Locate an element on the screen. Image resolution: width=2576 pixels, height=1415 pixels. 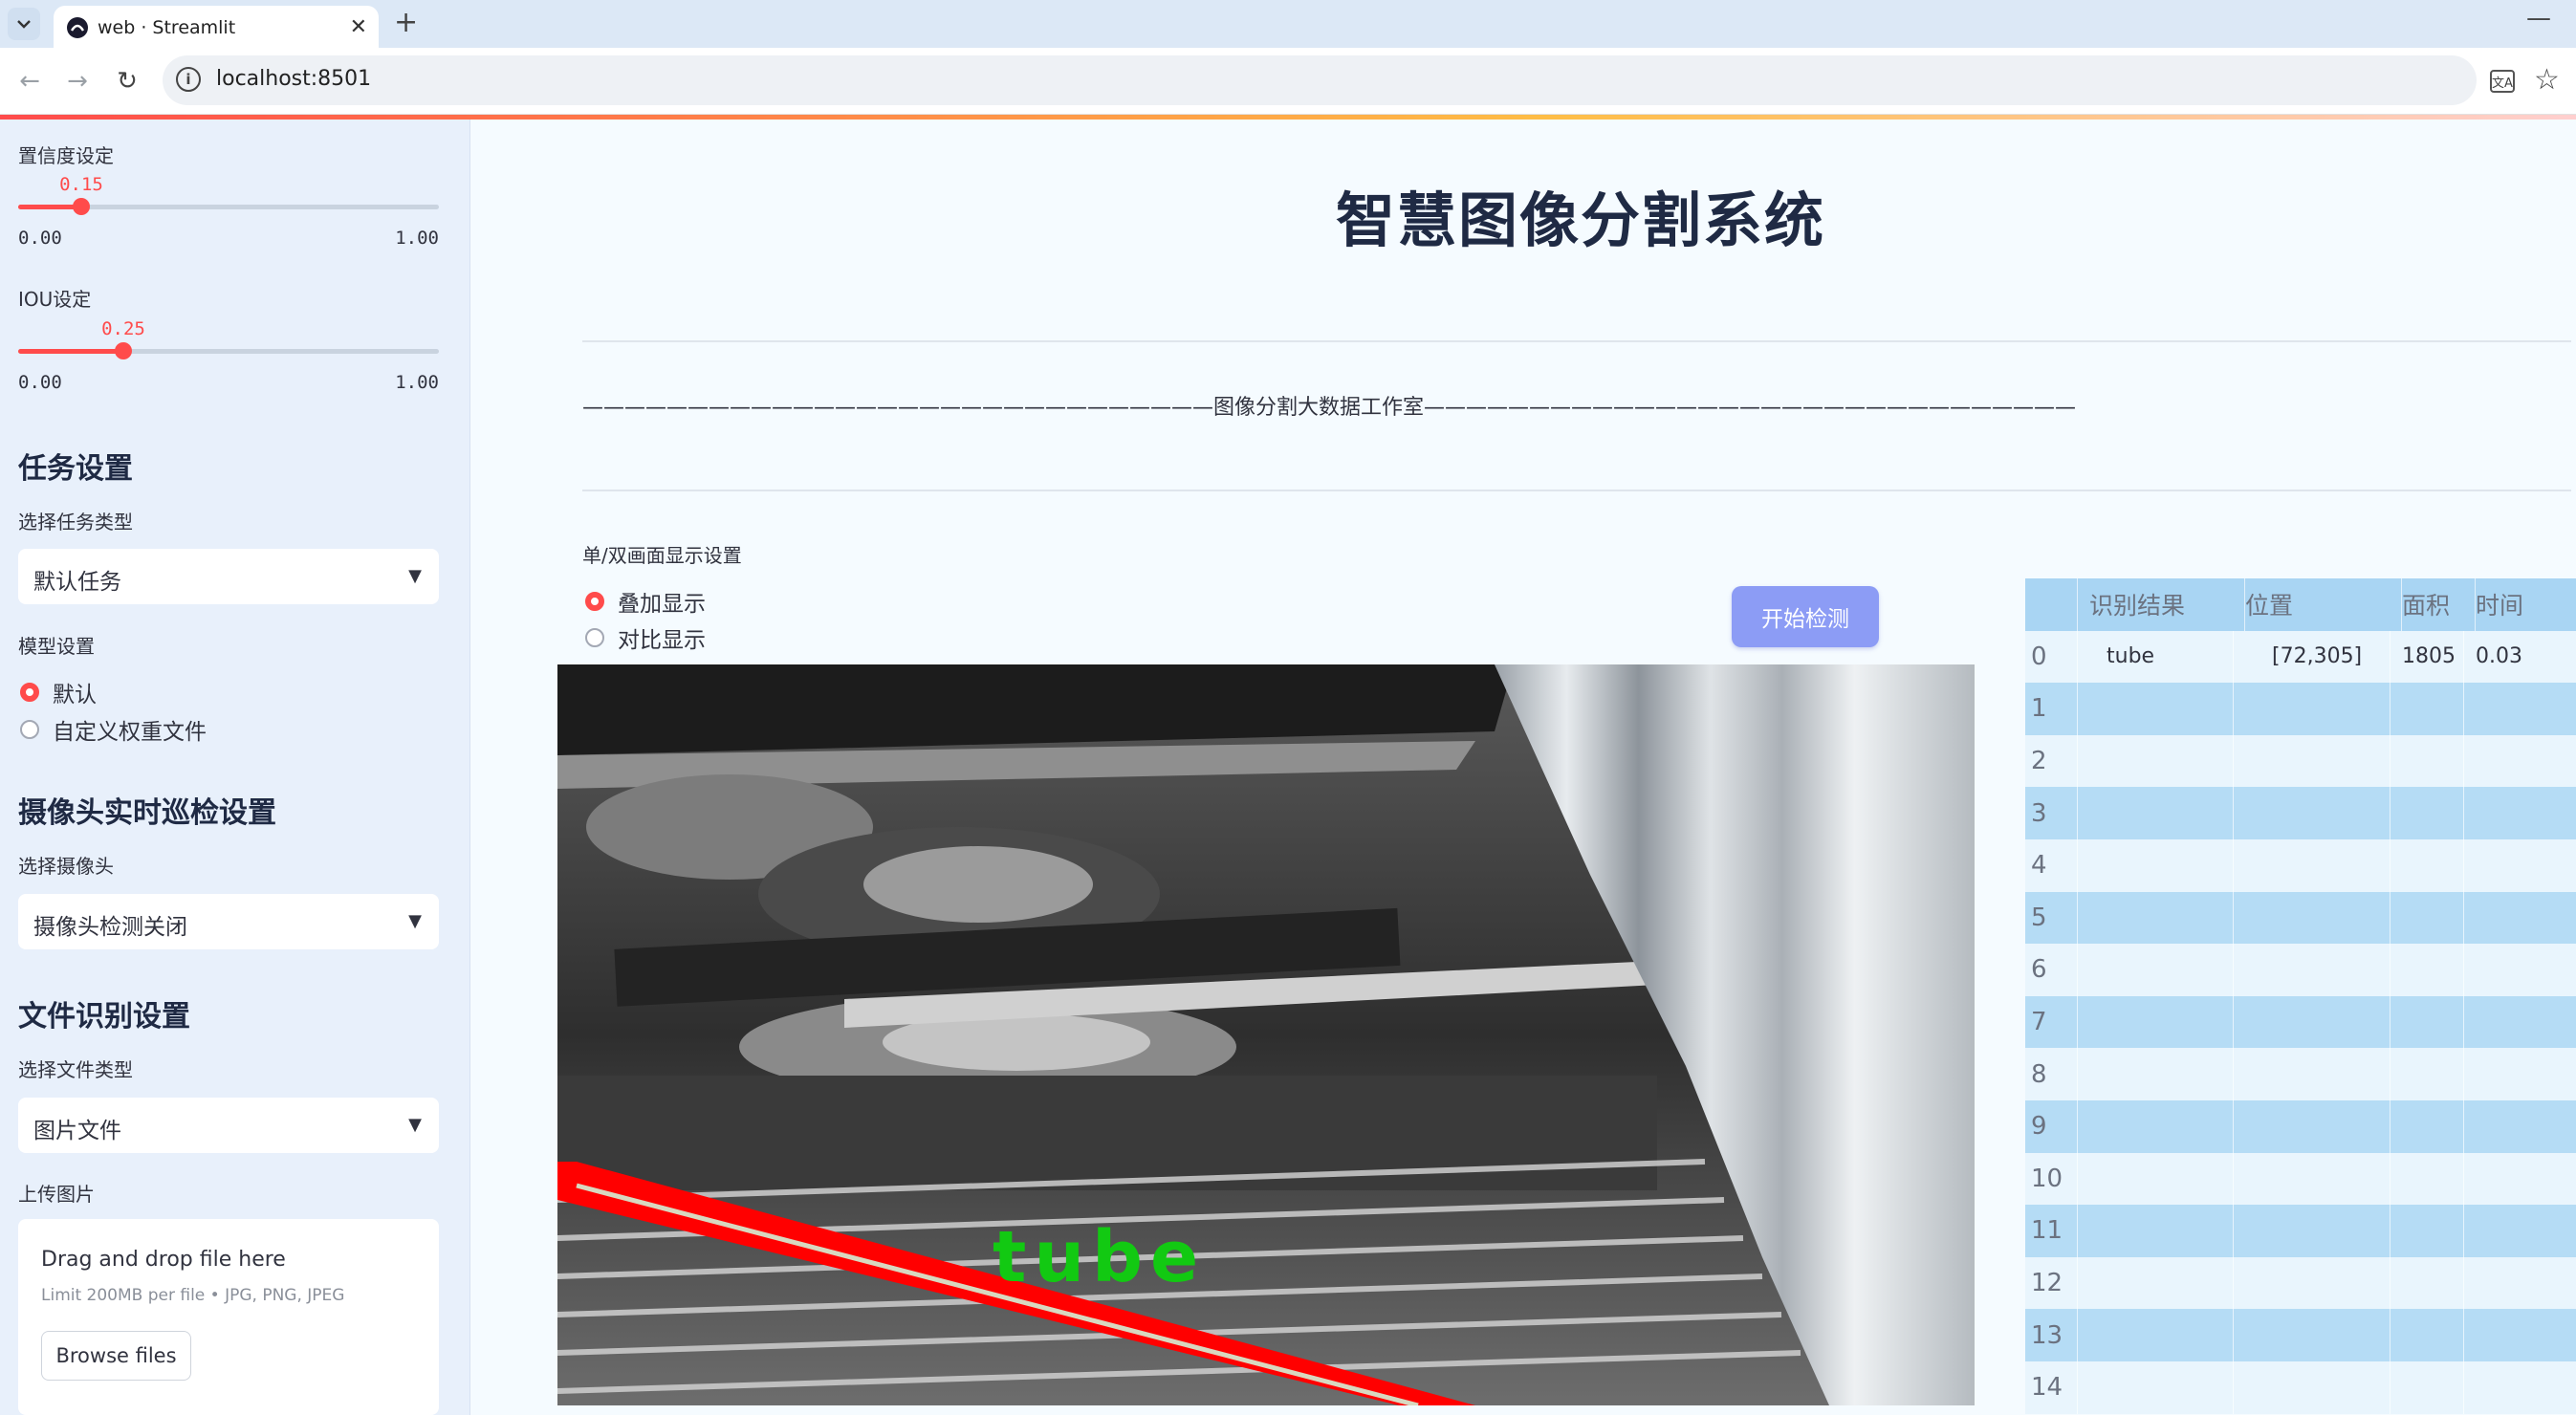
table-row: 3 is located at coordinates (2300, 813).